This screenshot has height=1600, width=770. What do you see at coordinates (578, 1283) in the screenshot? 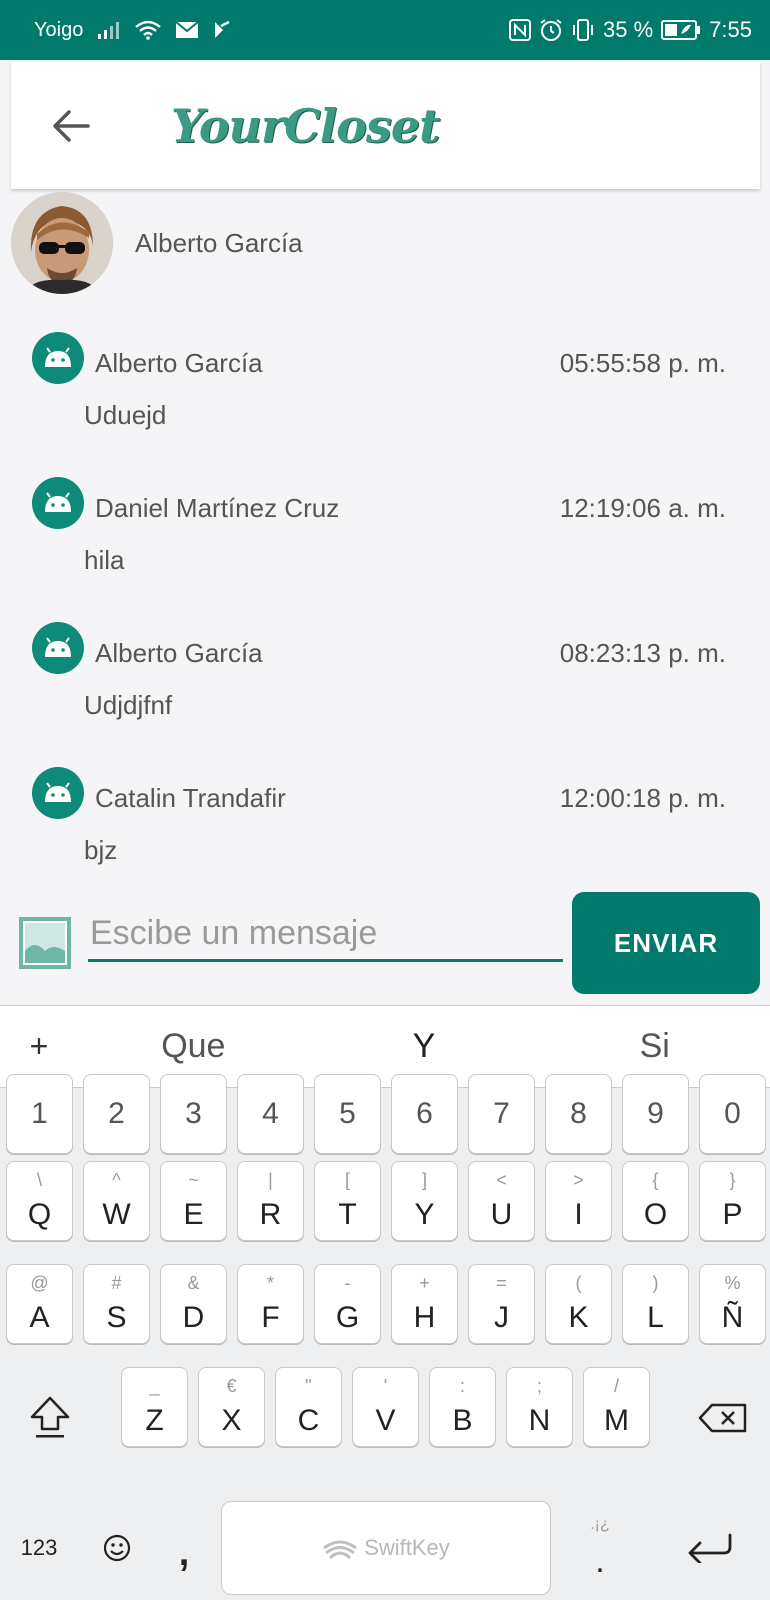
I see `key-alt-char: (` at bounding box center [578, 1283].